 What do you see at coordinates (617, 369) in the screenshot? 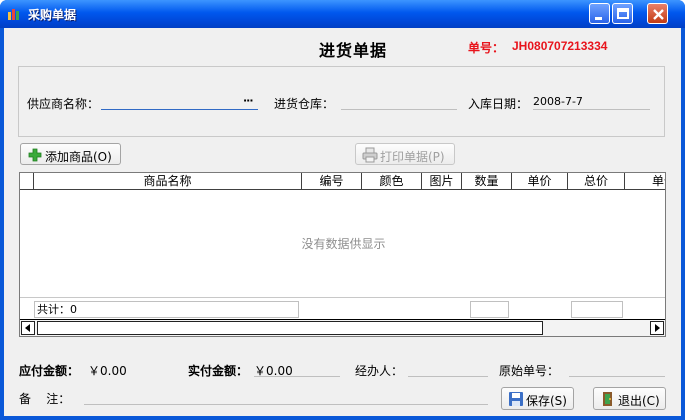
I see `original-number-input` at bounding box center [617, 369].